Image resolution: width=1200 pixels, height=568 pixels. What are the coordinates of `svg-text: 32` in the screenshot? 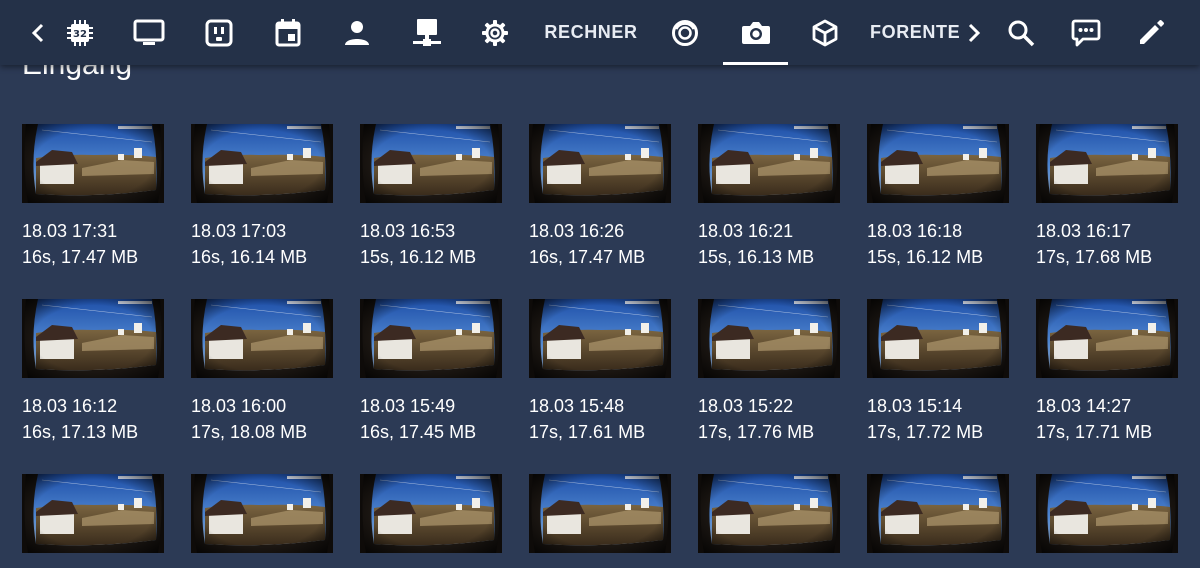 It's located at (80, 34).